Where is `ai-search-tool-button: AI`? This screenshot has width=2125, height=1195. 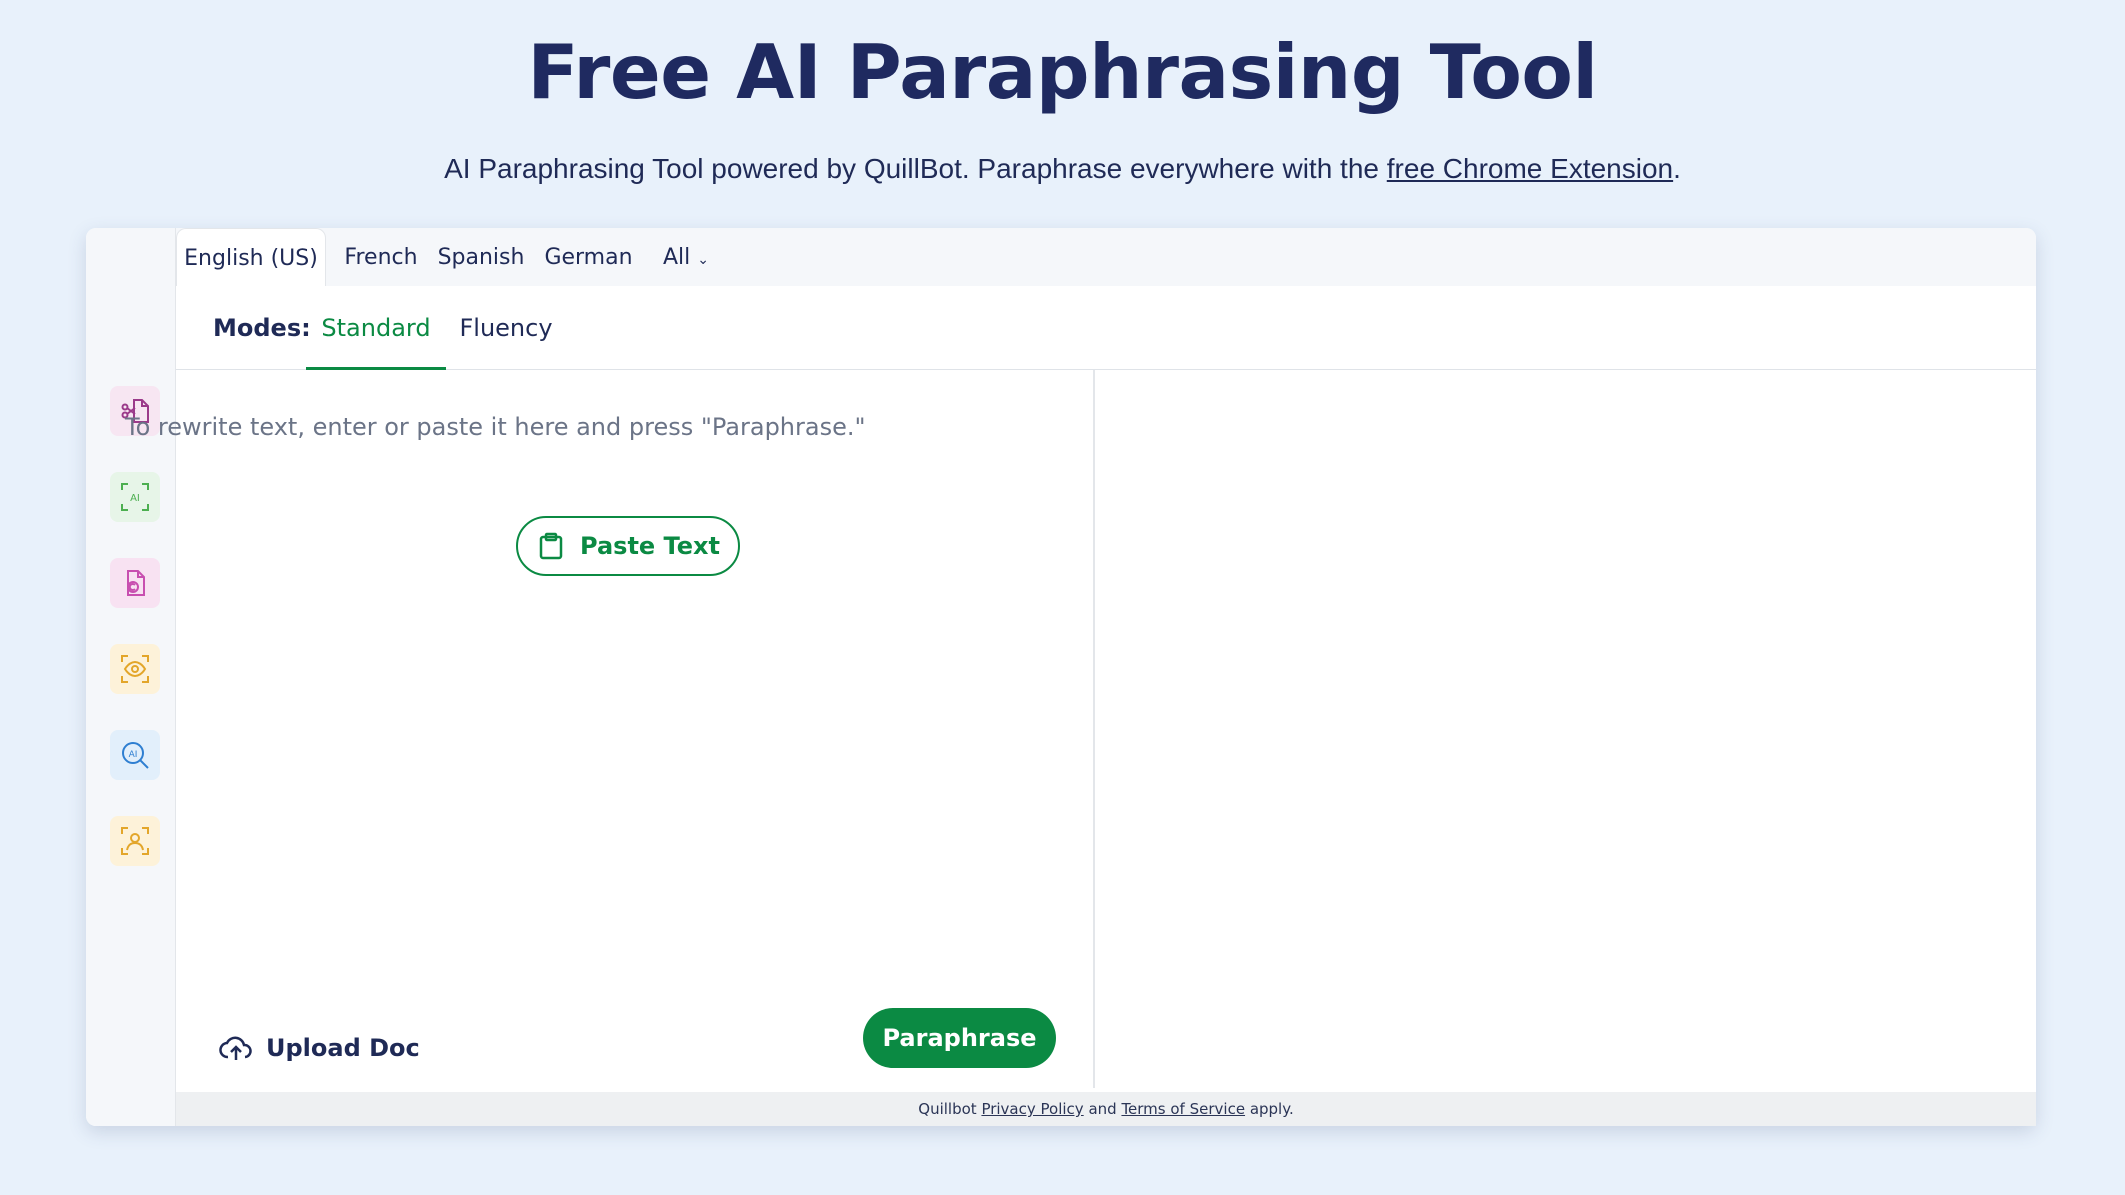
ai-search-tool-button: AI is located at coordinates (135, 755).